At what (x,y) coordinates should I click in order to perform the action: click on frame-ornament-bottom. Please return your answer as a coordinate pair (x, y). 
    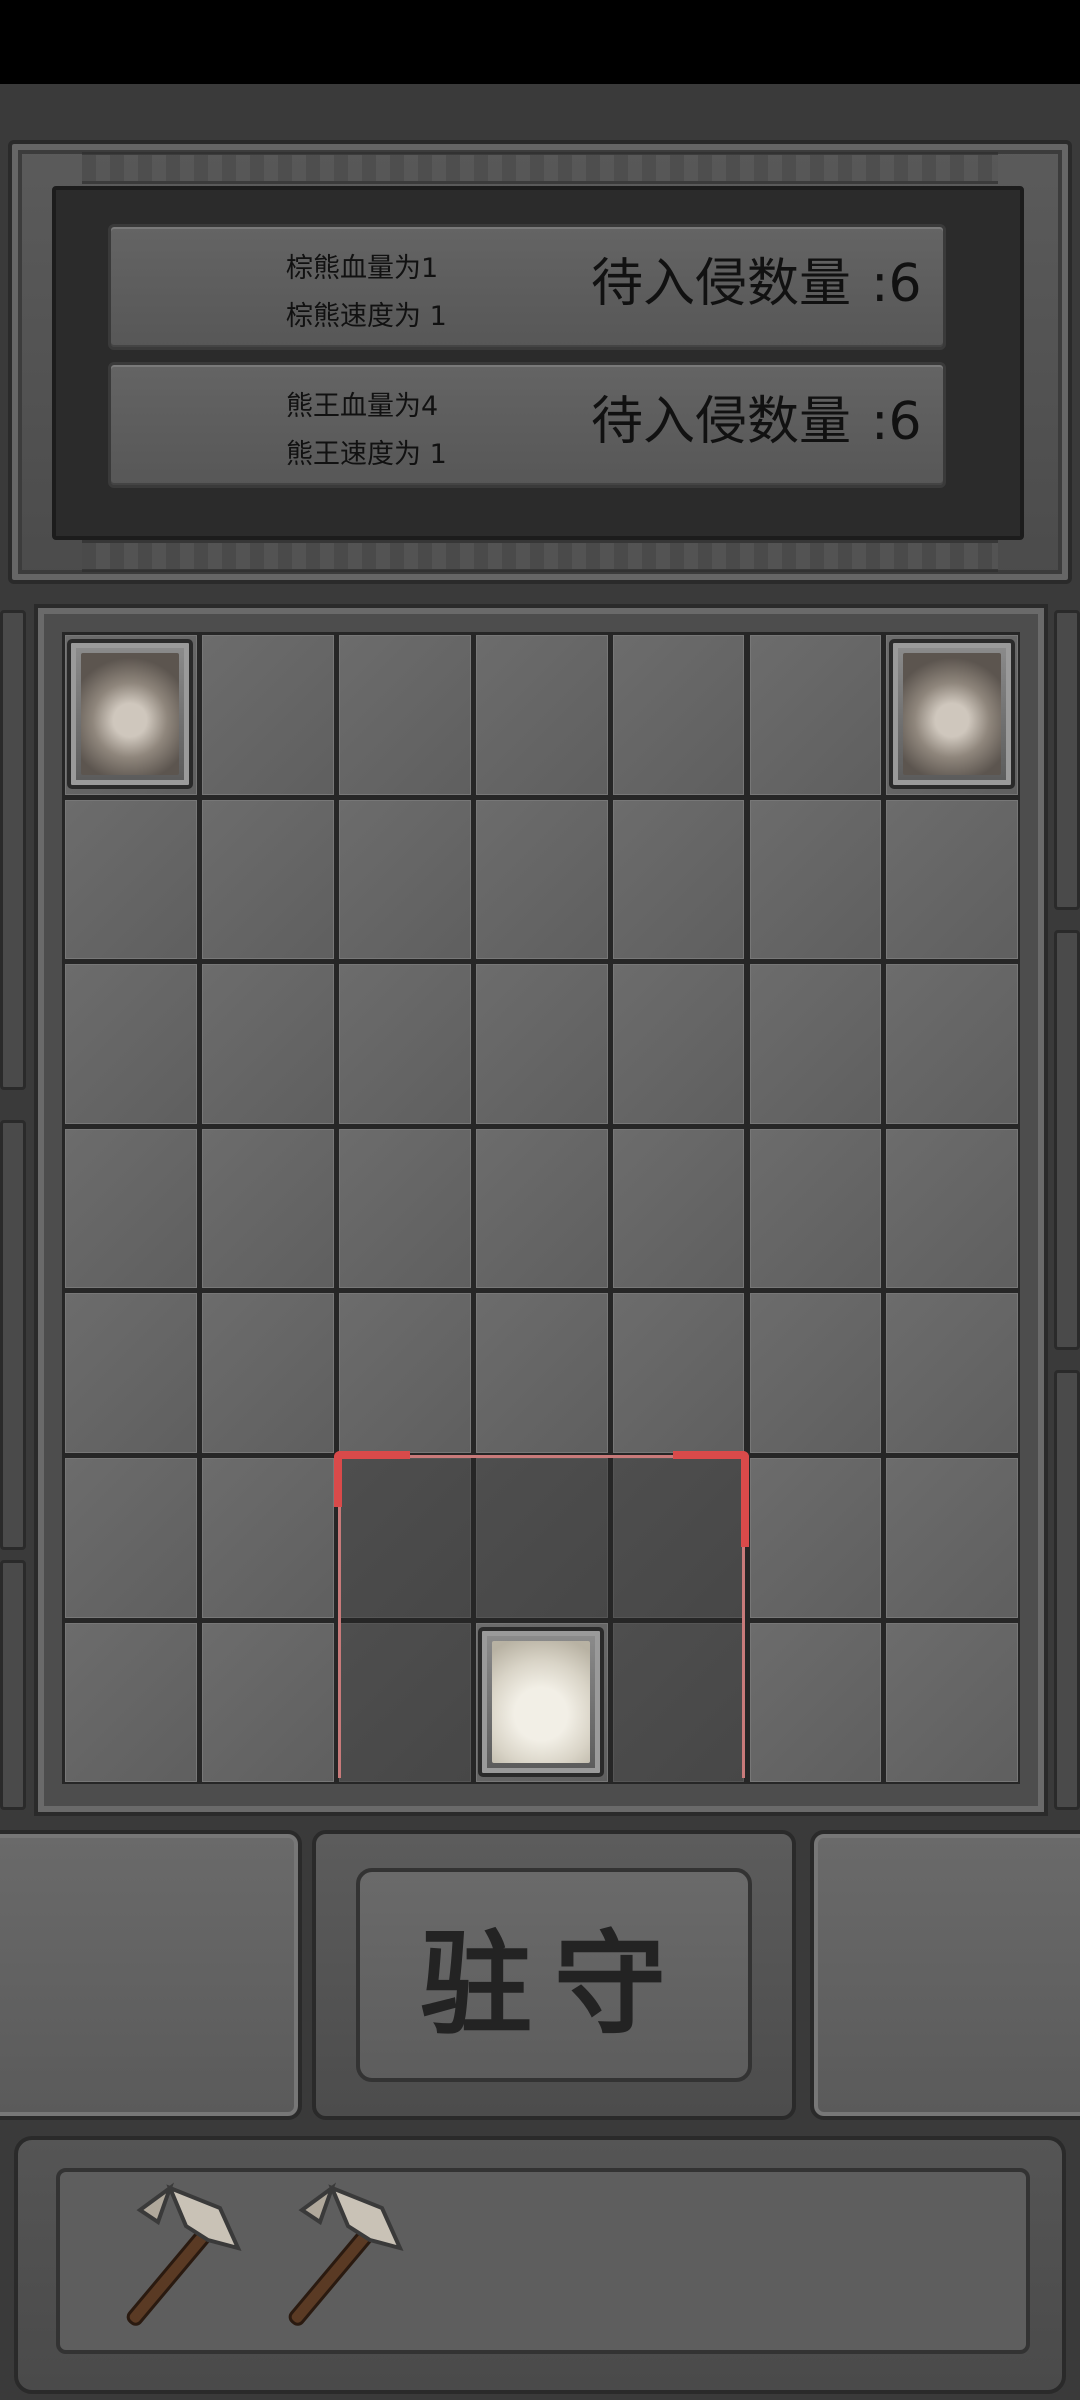
    Looking at the image, I should click on (540, 556).